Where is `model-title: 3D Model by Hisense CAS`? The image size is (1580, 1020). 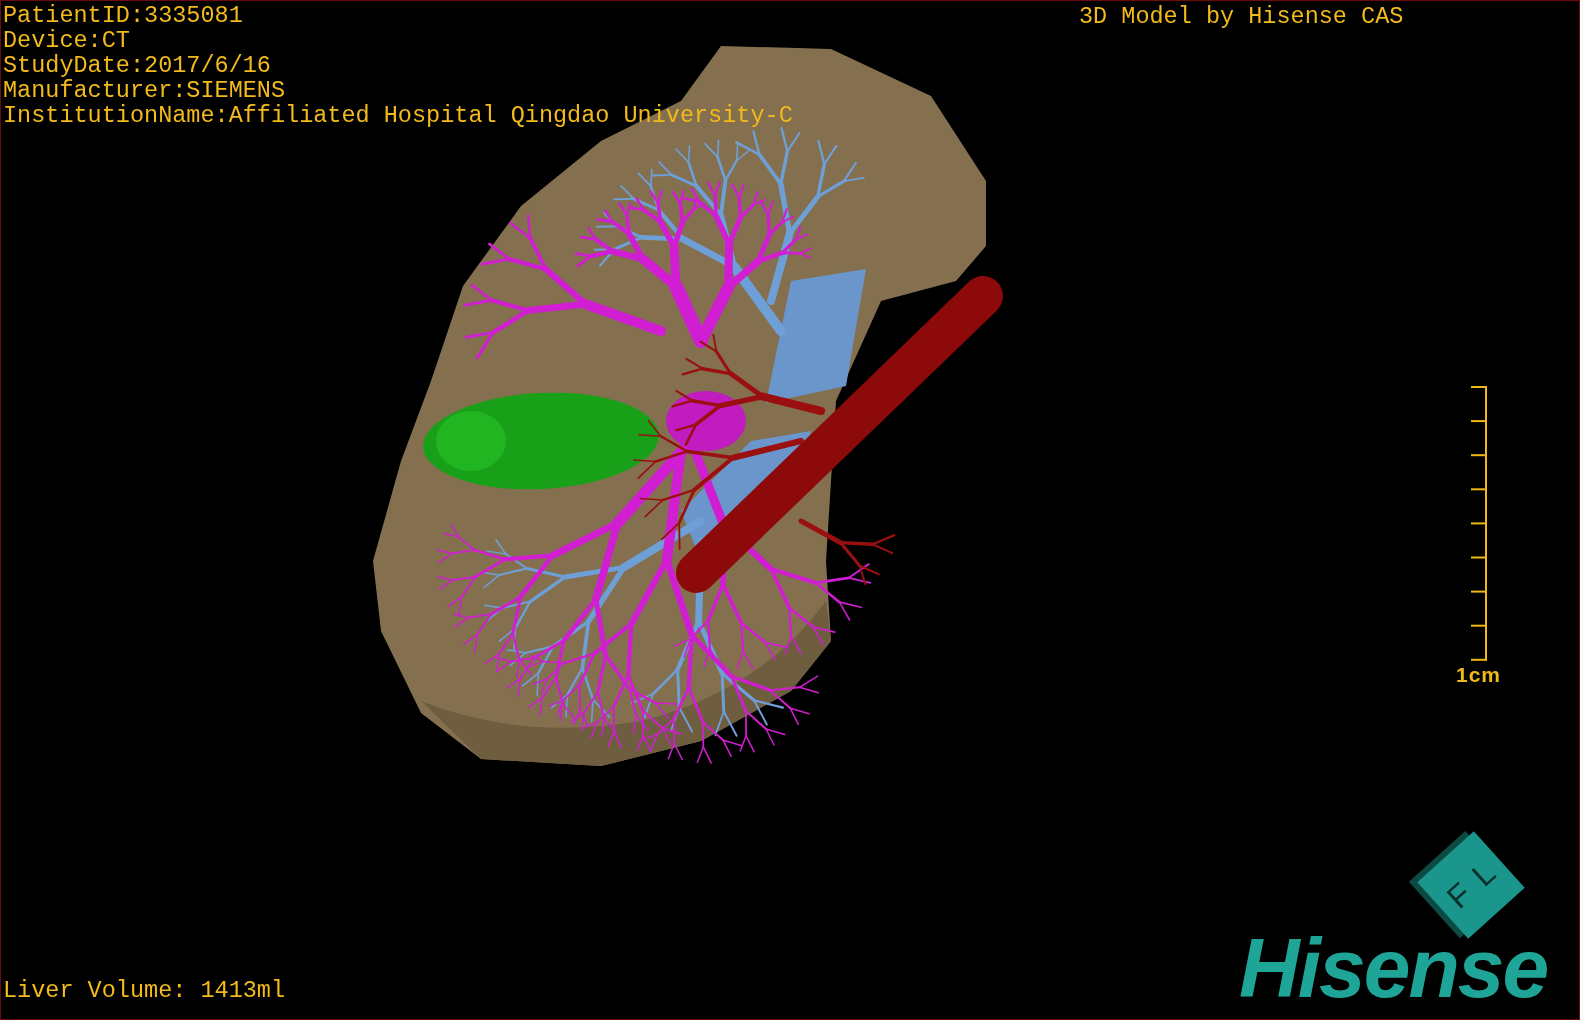 model-title: 3D Model by Hisense CAS is located at coordinates (1241, 16).